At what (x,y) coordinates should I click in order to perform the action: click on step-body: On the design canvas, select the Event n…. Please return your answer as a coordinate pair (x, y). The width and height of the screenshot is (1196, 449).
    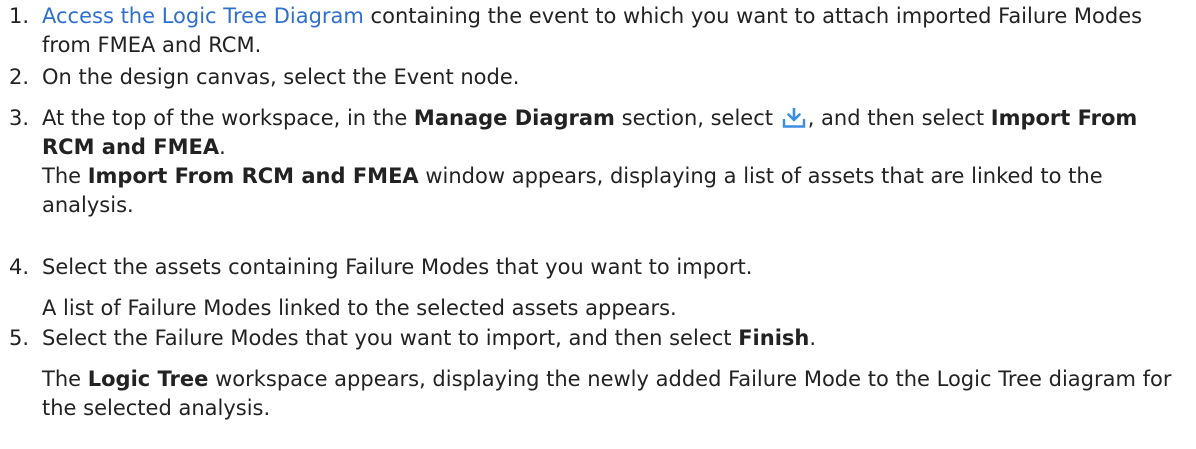
    Looking at the image, I should click on (611, 77).